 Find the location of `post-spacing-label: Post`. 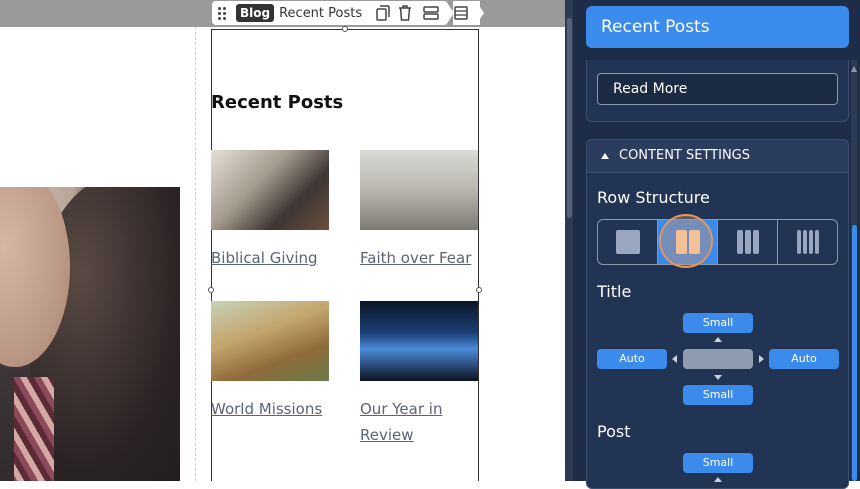

post-spacing-label: Post is located at coordinates (614, 431).